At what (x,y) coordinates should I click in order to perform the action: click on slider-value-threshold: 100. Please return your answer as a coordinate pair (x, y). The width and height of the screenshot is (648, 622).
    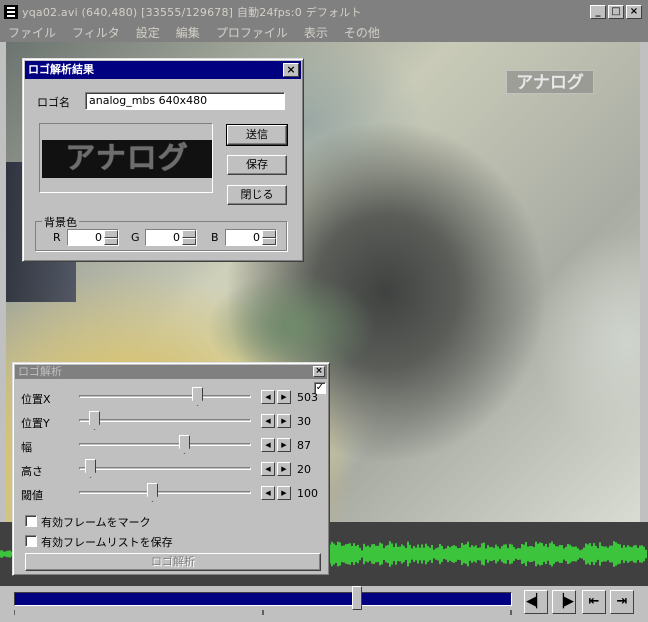
    Looking at the image, I should click on (307, 493).